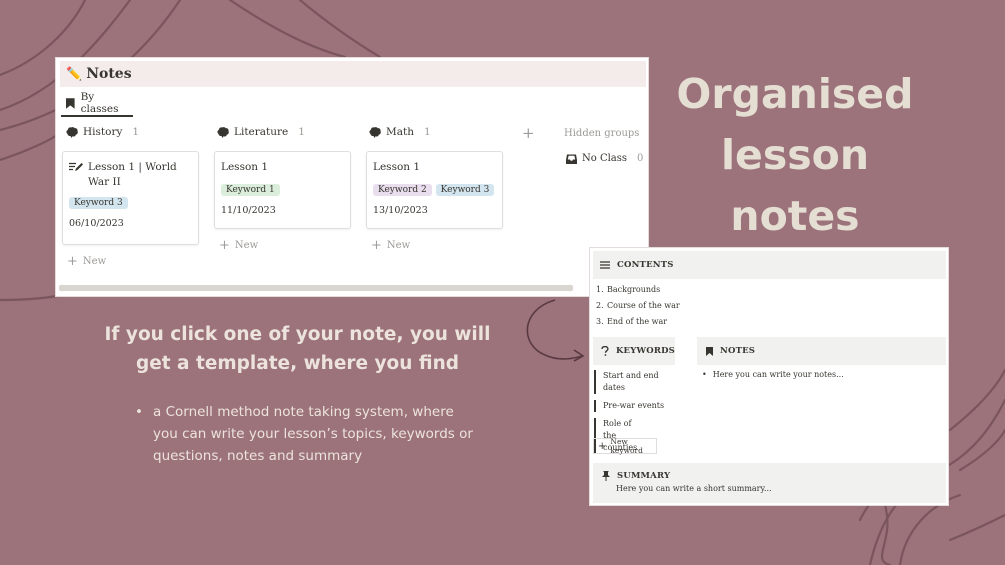  What do you see at coordinates (602, 133) in the screenshot?
I see `hidden-groups-label: Hidden groups` at bounding box center [602, 133].